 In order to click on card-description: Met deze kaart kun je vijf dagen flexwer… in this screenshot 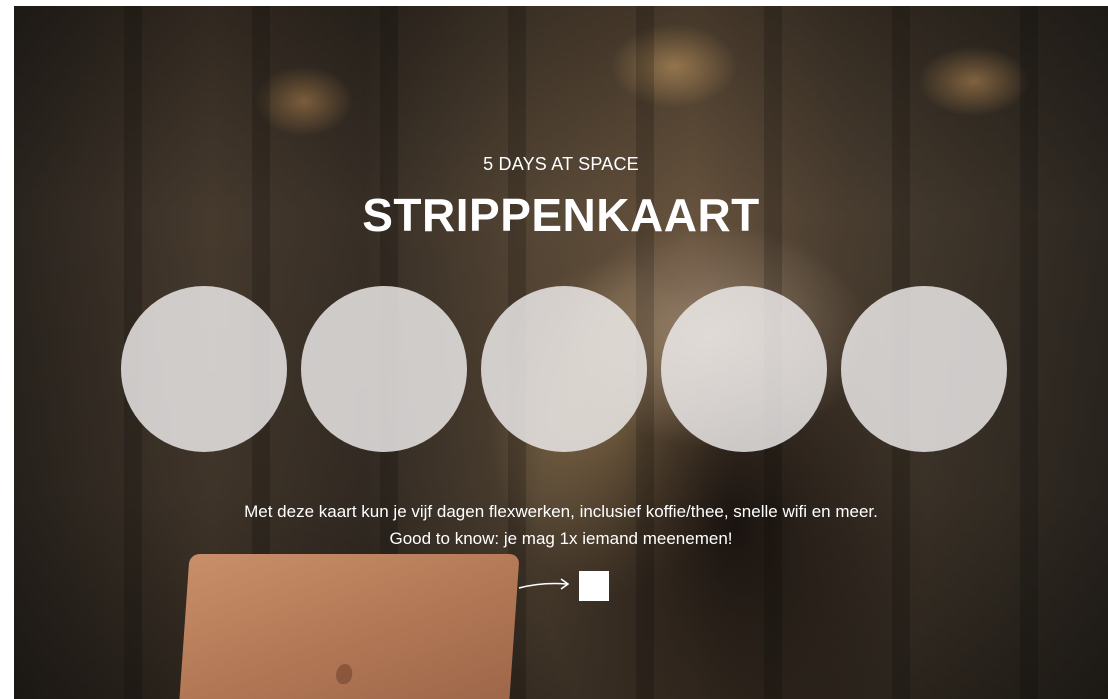, I will do `click(561, 525)`.